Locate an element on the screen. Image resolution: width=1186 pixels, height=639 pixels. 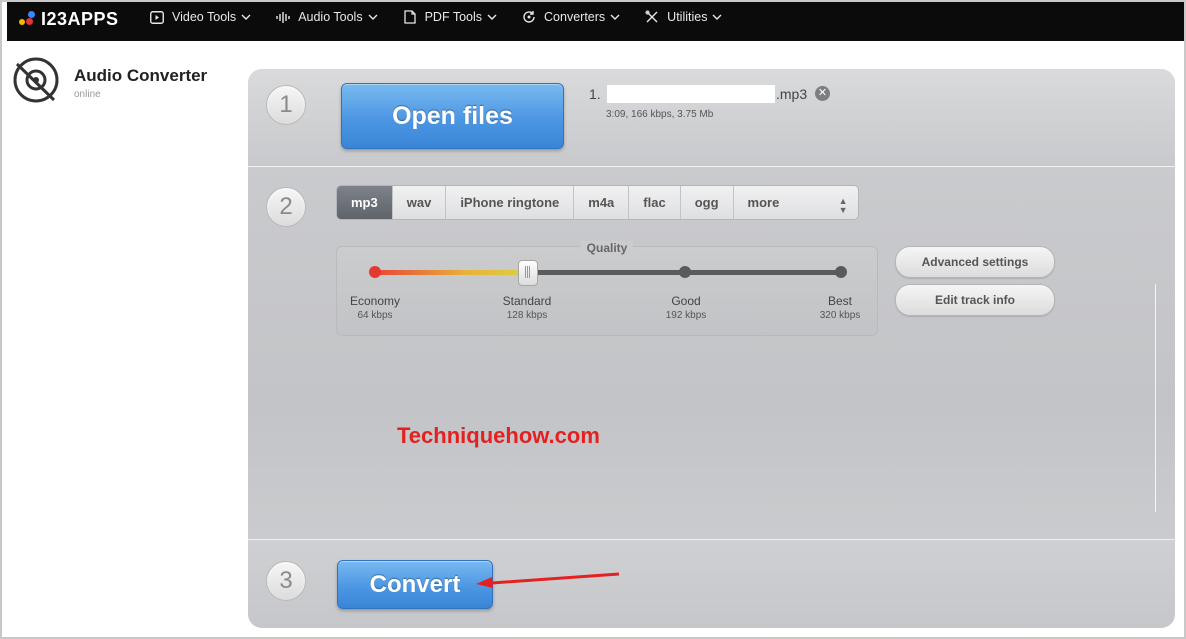
quality-rate-good: 192 kbps is located at coordinates (686, 315).